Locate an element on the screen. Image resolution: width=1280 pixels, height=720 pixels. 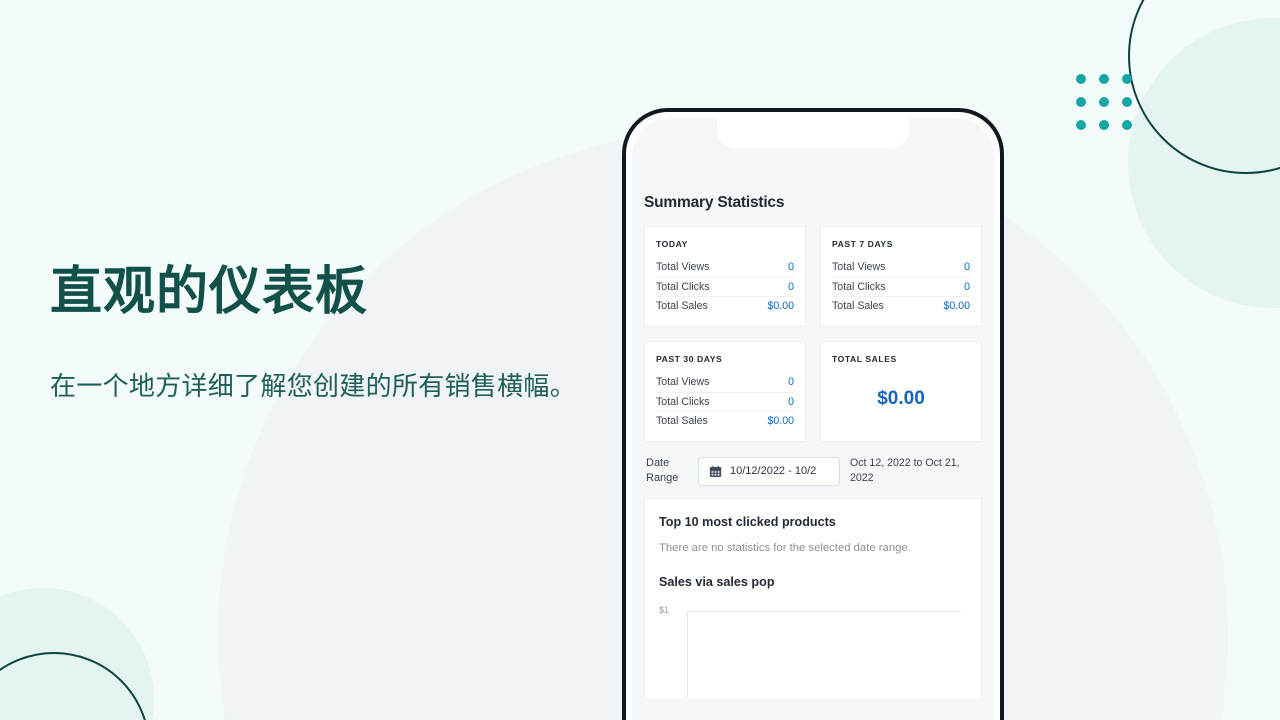
decor-dot-grid-icon is located at coordinates (1104, 102).